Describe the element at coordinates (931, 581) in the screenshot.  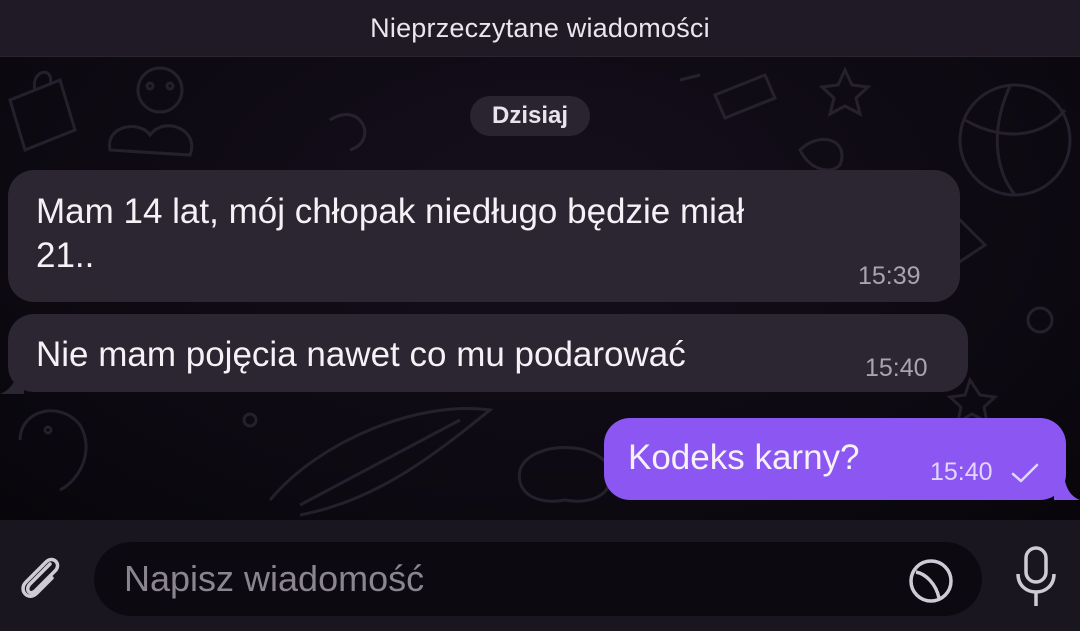
I see `sticker-icon` at that location.